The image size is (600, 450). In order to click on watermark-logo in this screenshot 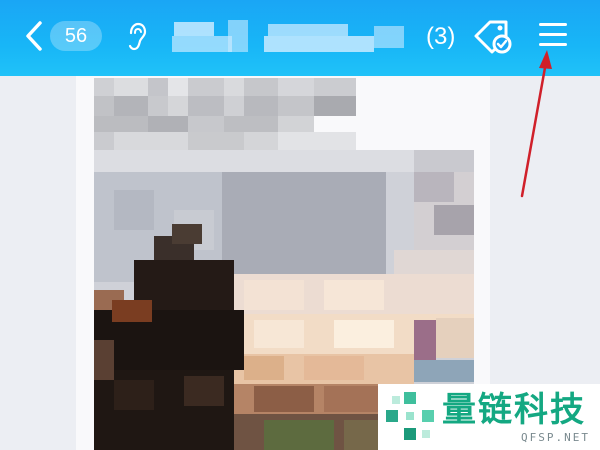, I will do `click(410, 416)`.